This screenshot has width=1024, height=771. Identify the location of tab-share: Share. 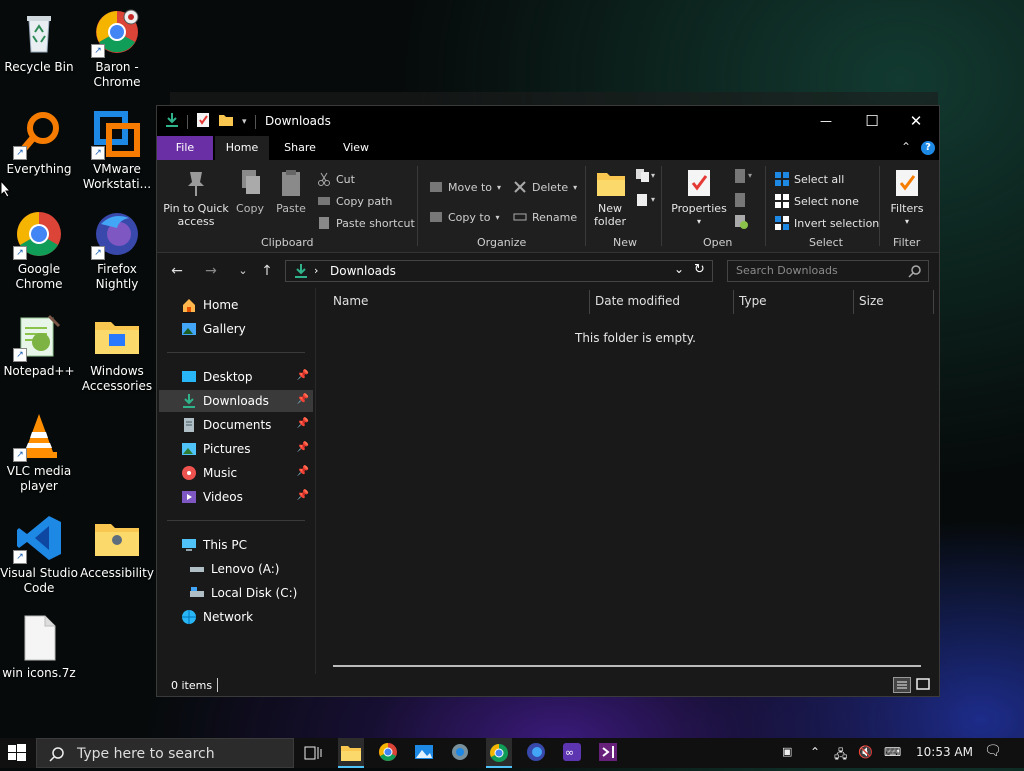
(300, 148).